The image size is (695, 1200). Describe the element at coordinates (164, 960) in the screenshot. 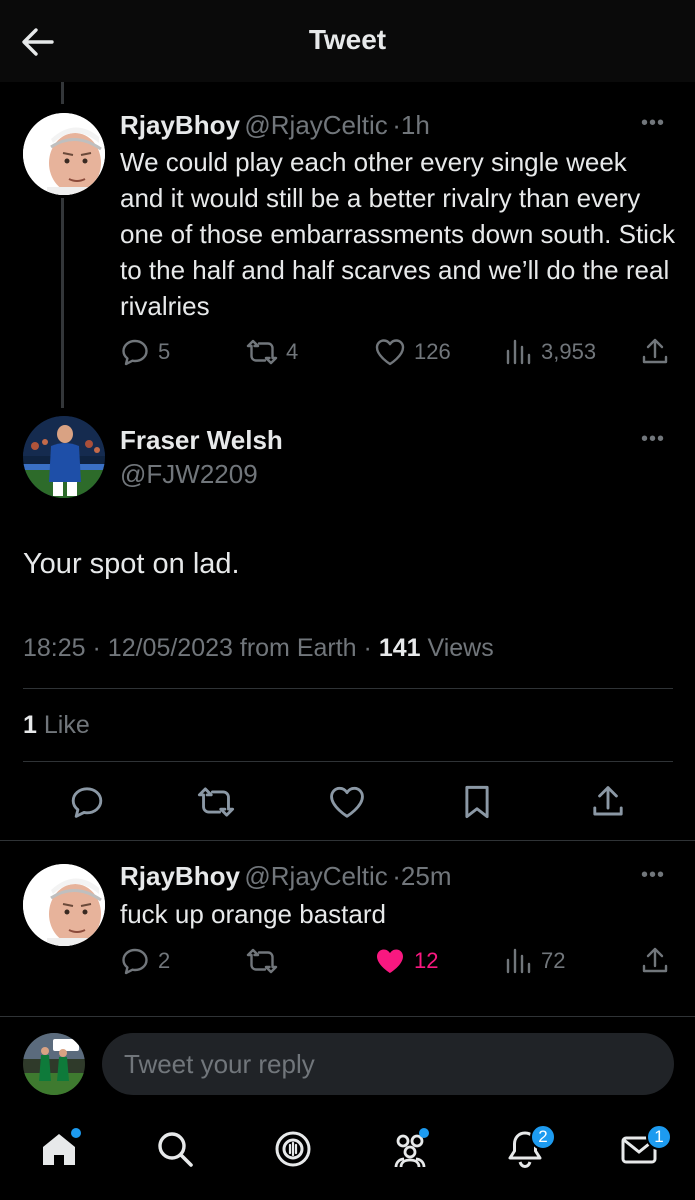

I see `reply-count: 2` at that location.